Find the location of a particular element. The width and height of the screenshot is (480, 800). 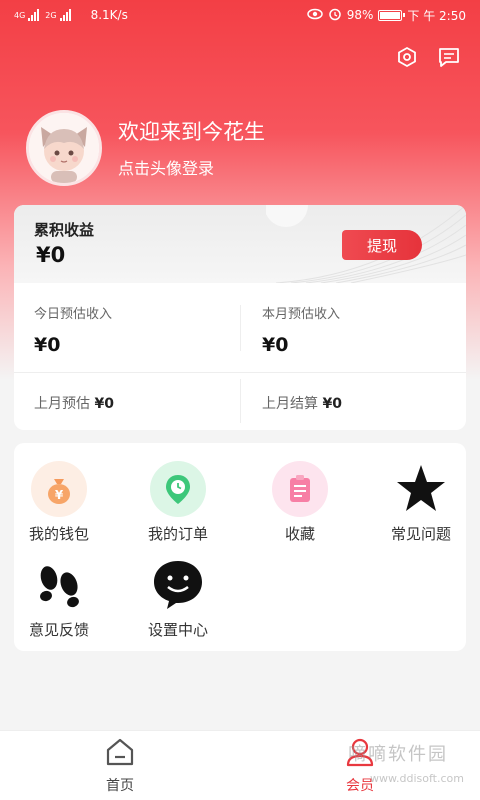

eye-icon is located at coordinates (315, 15).